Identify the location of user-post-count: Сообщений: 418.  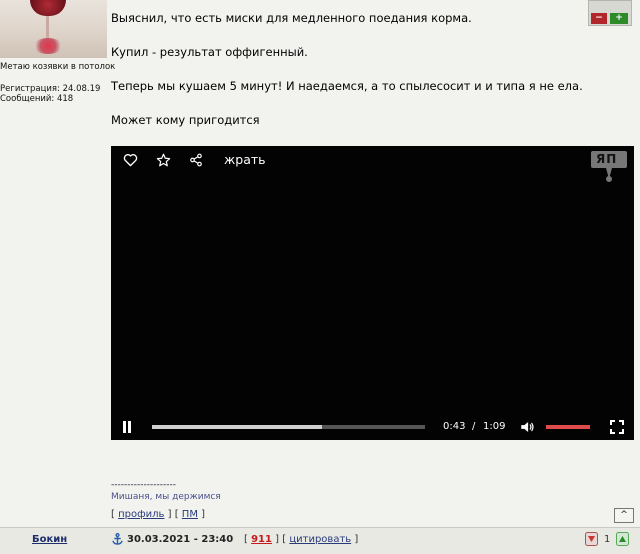
(37, 99).